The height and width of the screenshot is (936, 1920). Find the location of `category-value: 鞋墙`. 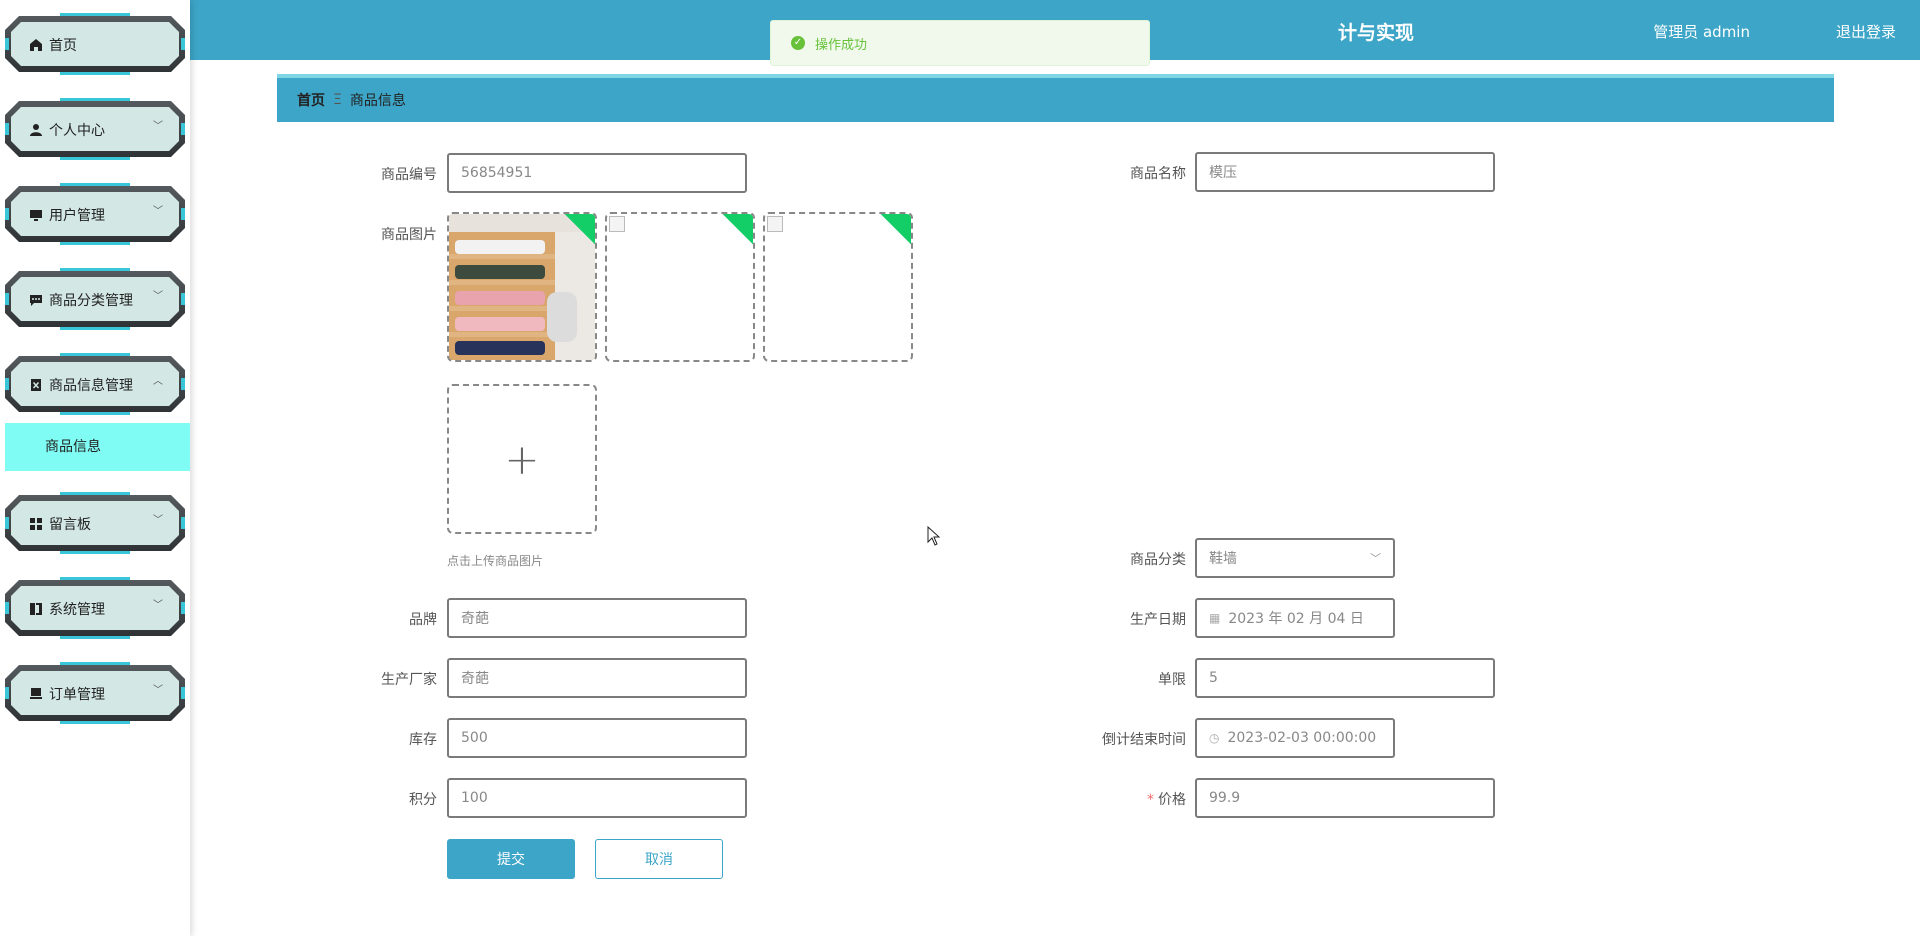

category-value: 鞋墙 is located at coordinates (1223, 559).